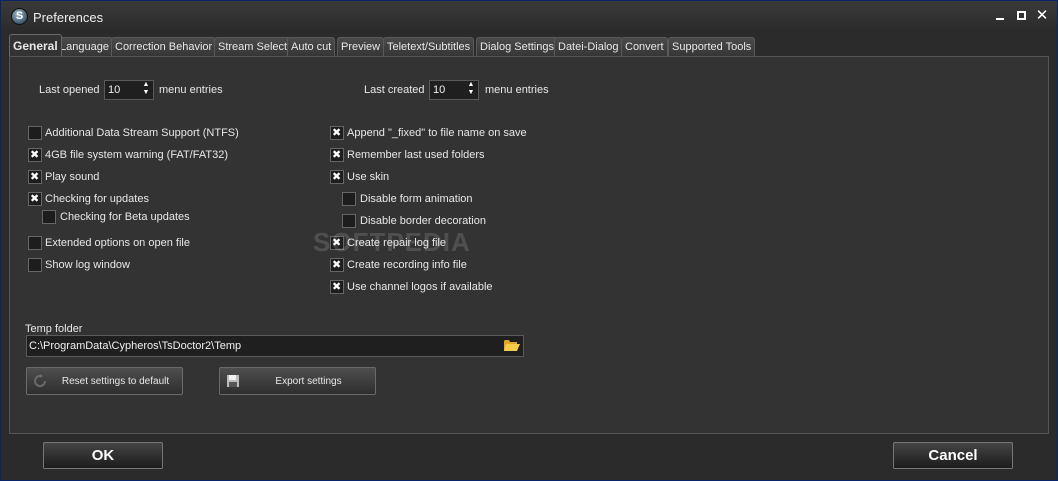  What do you see at coordinates (191, 90) in the screenshot?
I see `last-opened-suffix: menu entries` at bounding box center [191, 90].